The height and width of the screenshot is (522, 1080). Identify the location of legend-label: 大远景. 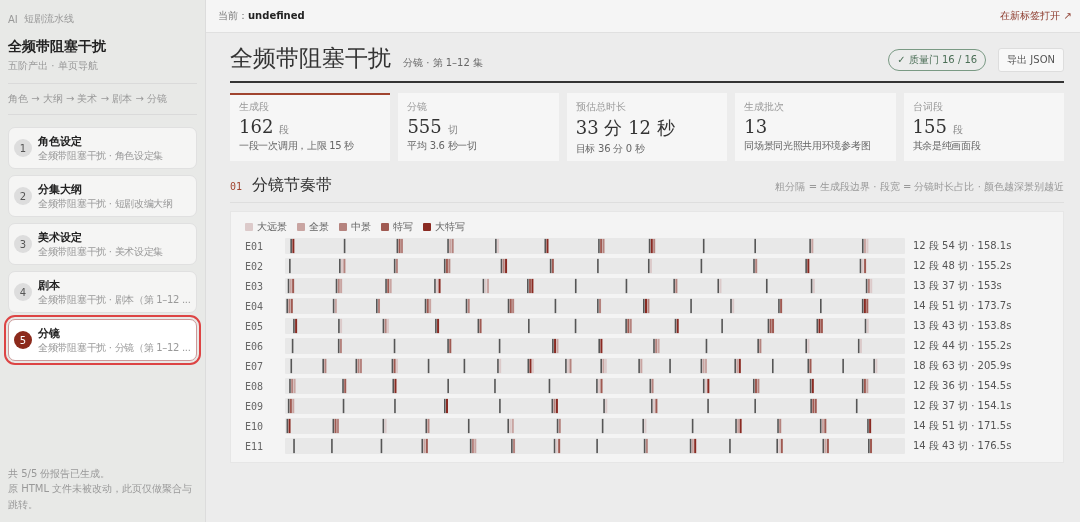
(272, 227).